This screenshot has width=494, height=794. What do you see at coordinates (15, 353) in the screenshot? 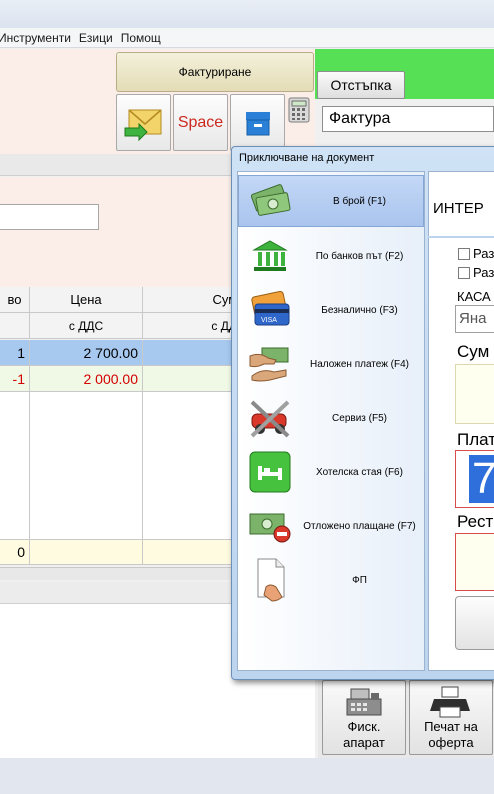
I see `table-row-qty: 1` at bounding box center [15, 353].